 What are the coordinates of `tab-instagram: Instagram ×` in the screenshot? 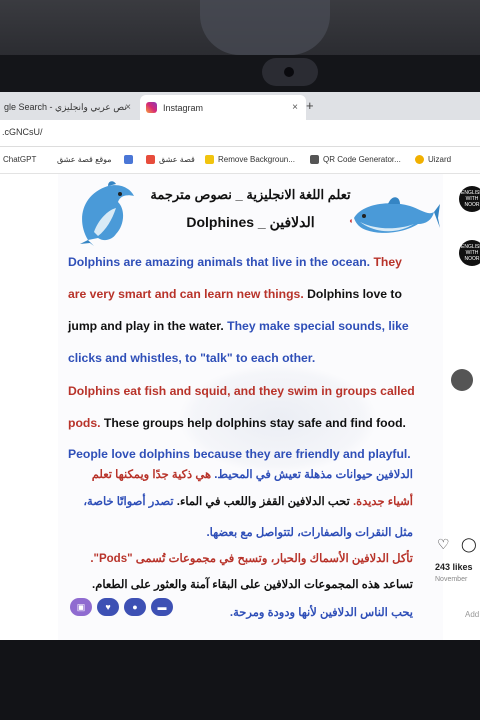 It's located at (223, 107).